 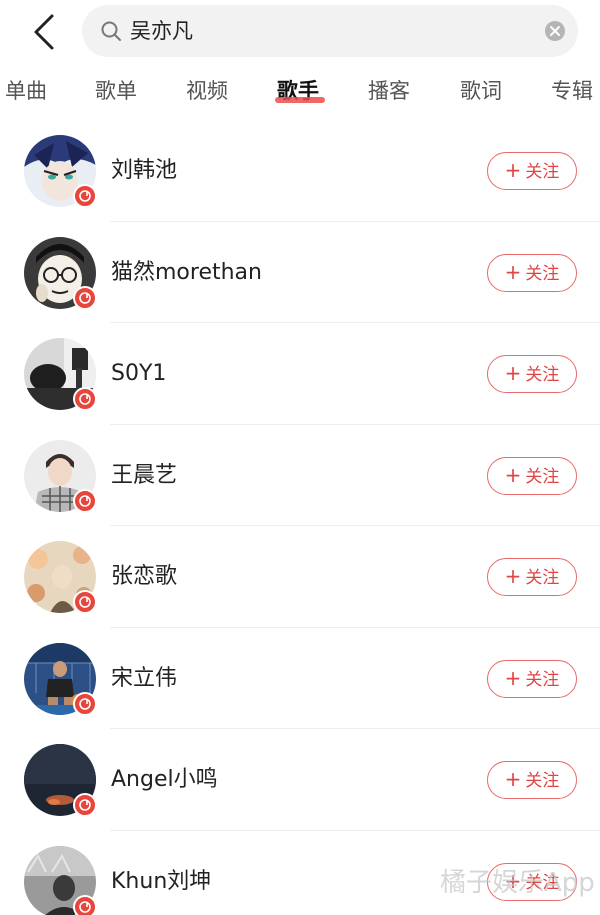 I want to click on back-button, so click(x=46, y=32).